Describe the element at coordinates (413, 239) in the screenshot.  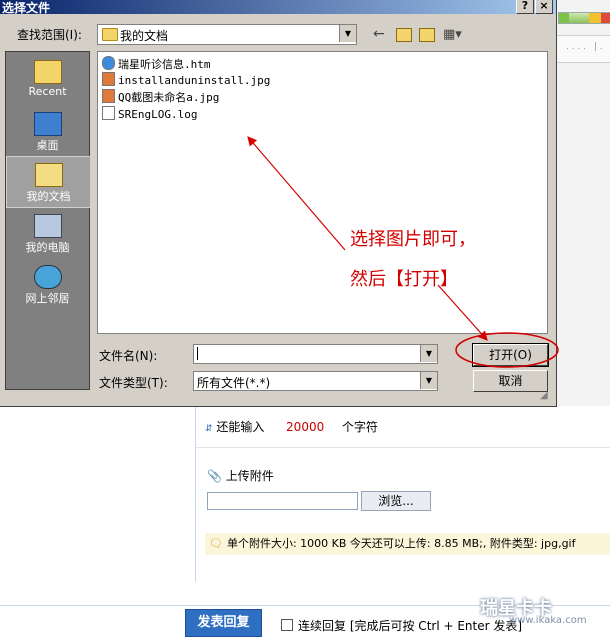
I see `annotation-line-1: 选择图片即可，` at that location.